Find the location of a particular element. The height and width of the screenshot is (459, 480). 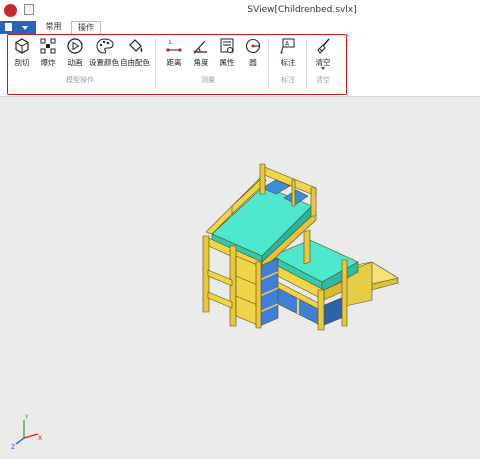

axis-indicator: Y X Z is located at coordinates (26, 432).